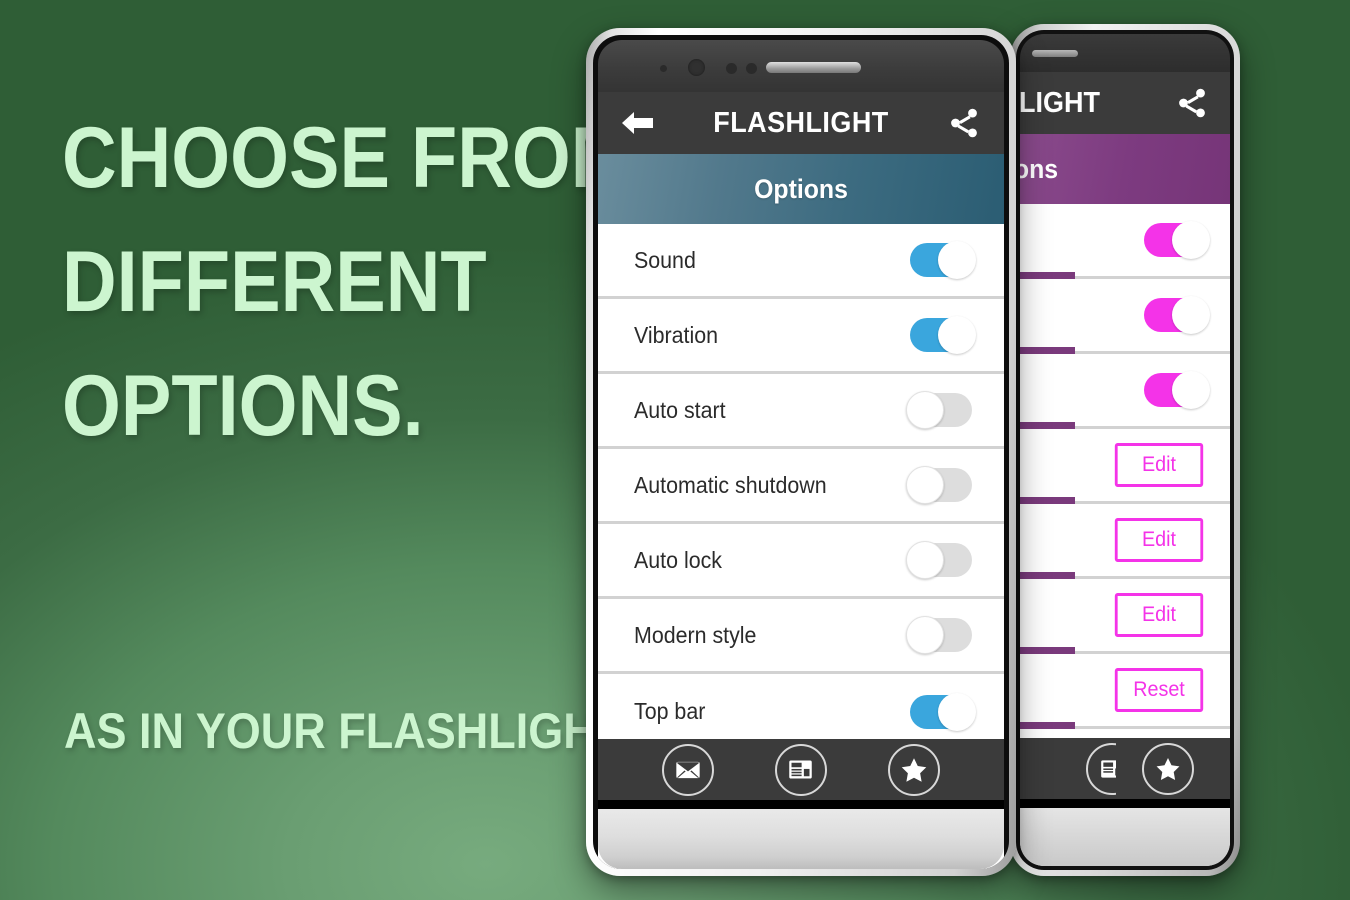  Describe the element at coordinates (730, 484) in the screenshot. I see `setting-label: Automatic shutdown` at that location.